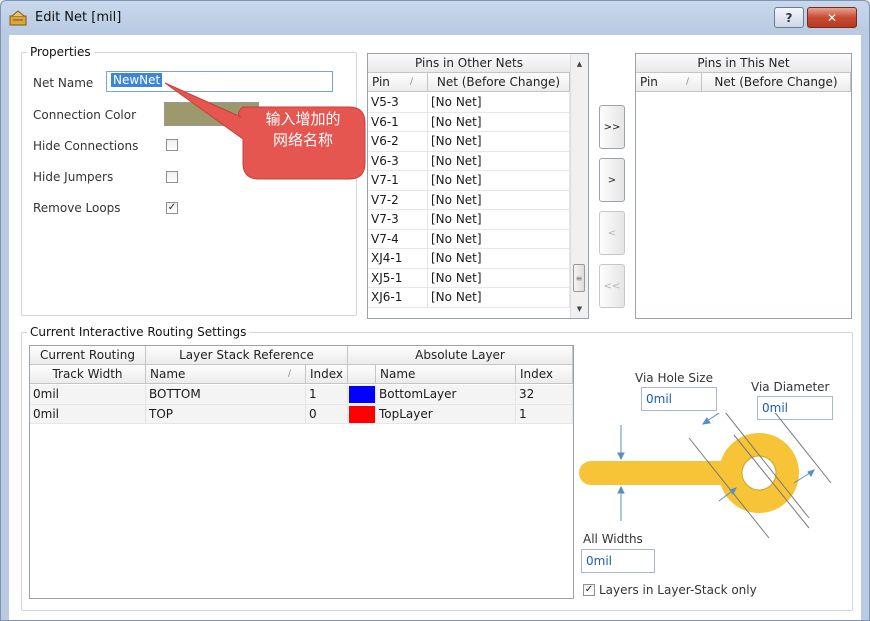 Image resolution: width=870 pixels, height=621 pixels. Describe the element at coordinates (743, 63) in the screenshot. I see `pins-this-net-title: Pins in This Net` at that location.